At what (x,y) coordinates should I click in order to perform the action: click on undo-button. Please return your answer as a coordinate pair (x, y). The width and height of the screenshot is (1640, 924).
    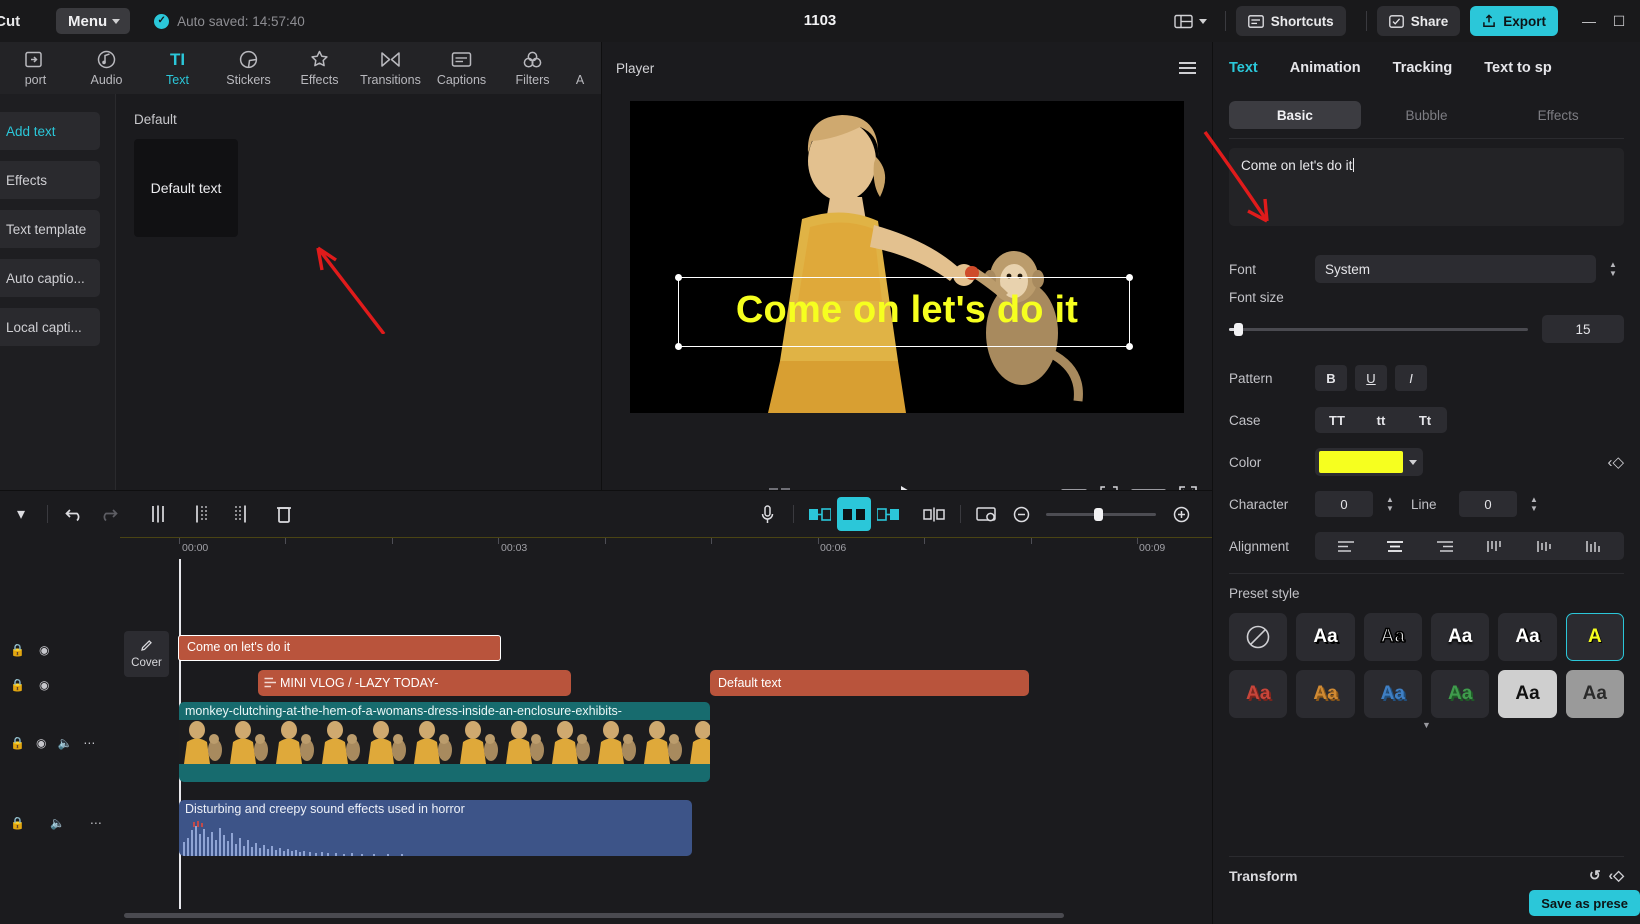
    Looking at the image, I should click on (74, 514).